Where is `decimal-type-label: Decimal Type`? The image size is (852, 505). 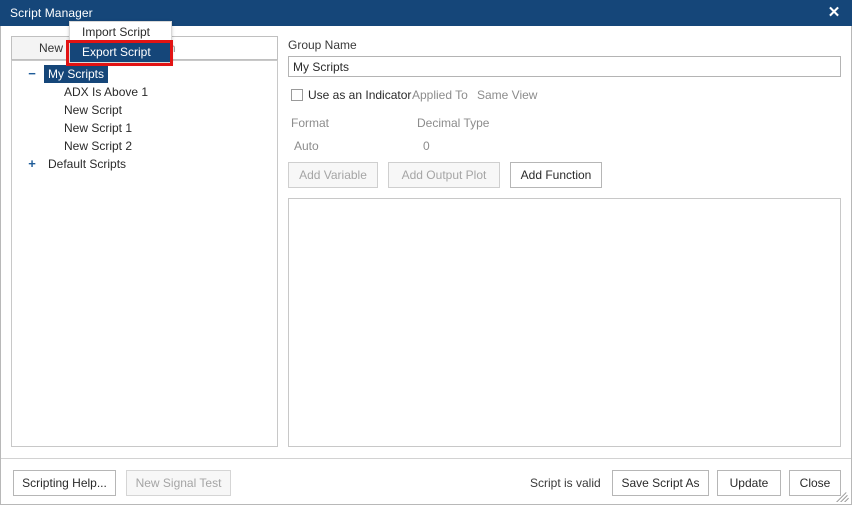 decimal-type-label: Decimal Type is located at coordinates (453, 123).